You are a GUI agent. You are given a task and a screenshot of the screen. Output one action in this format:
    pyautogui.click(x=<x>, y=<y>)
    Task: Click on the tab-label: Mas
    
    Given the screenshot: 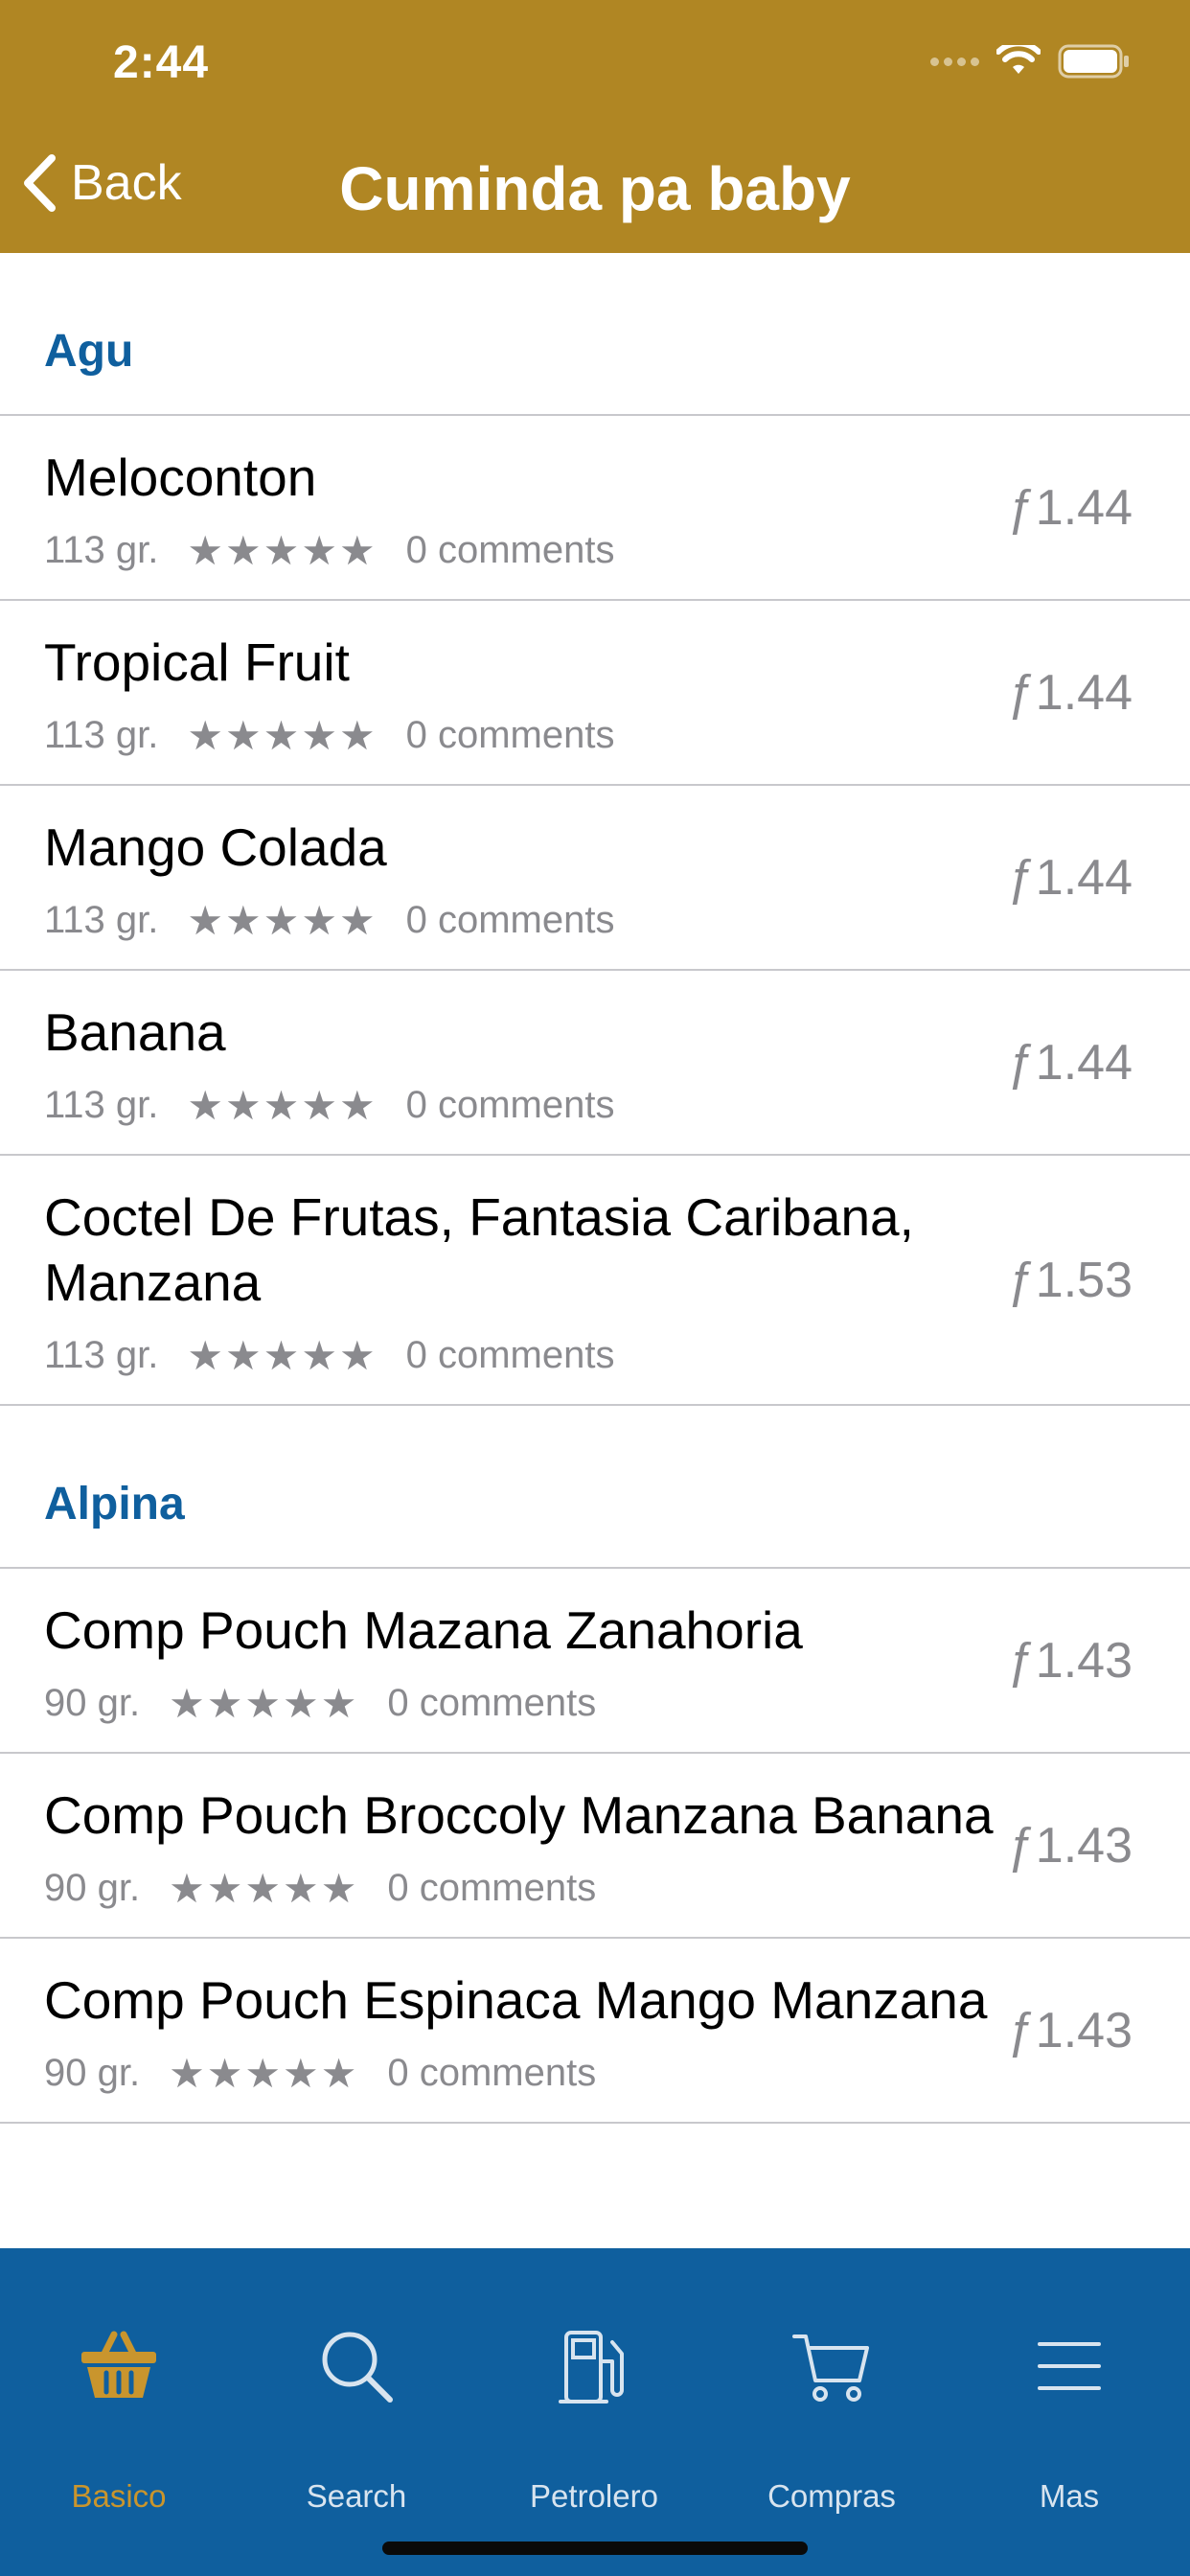 What is the action you would take?
    pyautogui.click(x=1070, y=2496)
    